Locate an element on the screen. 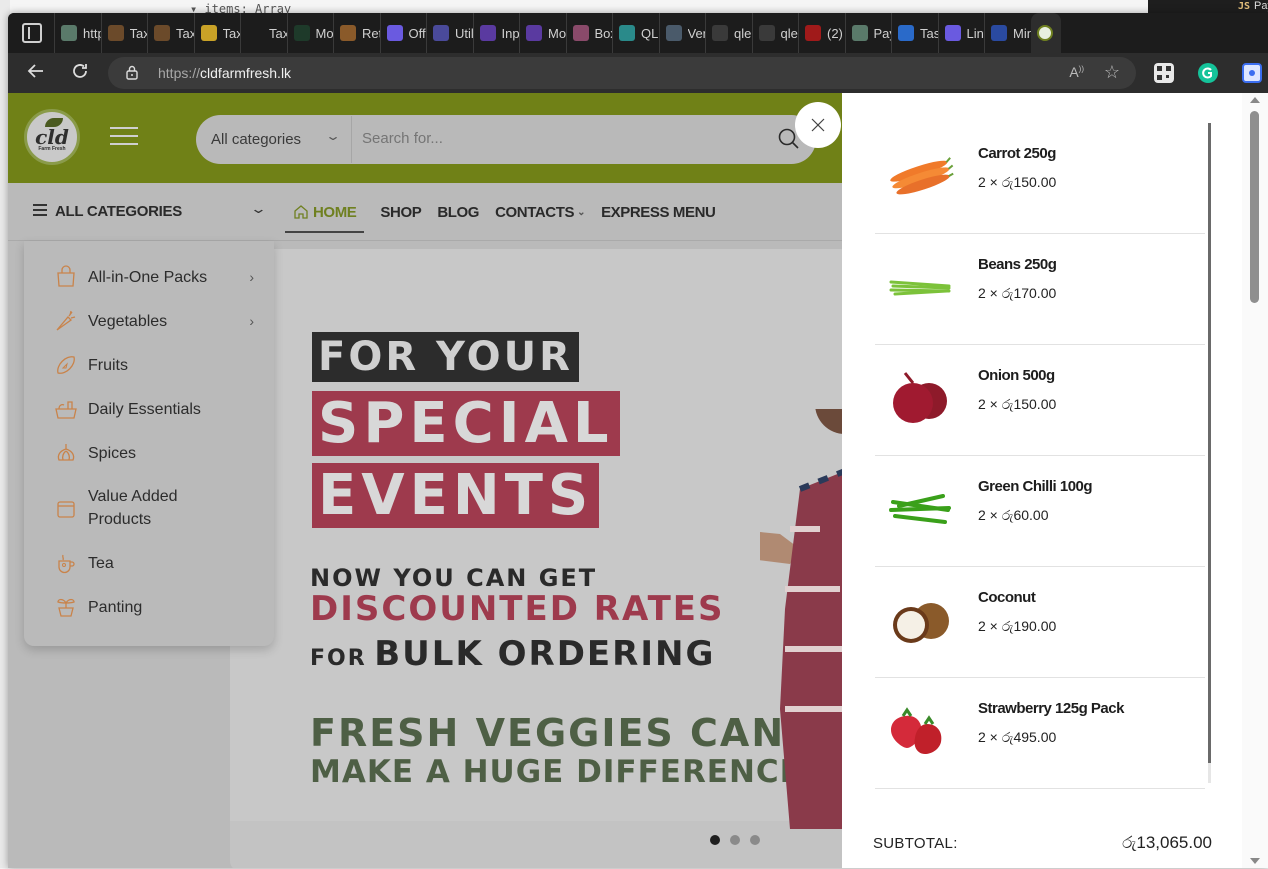 The image size is (1268, 869). cart-item-quantity-price: 2 × රු60.00 is located at coordinates (1013, 515).